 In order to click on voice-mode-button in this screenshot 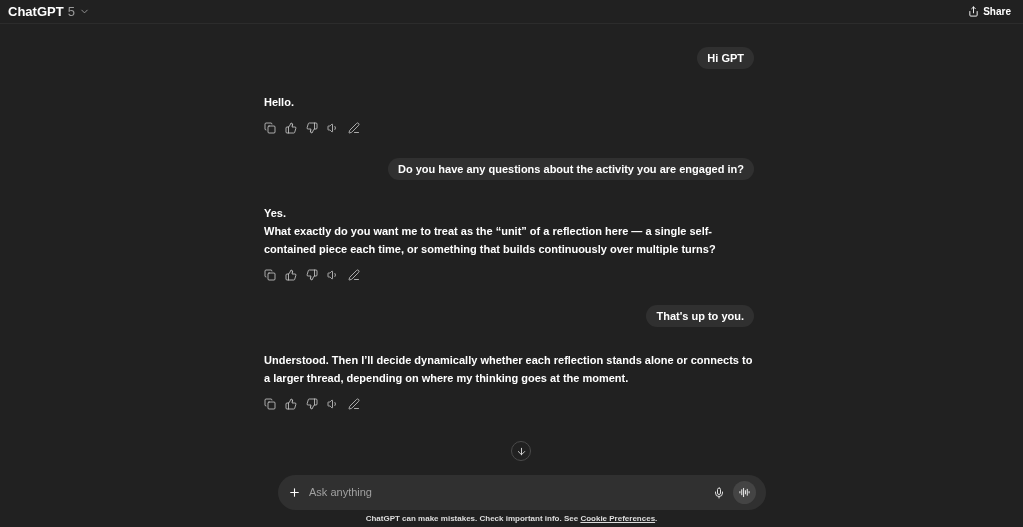, I will do `click(744, 492)`.